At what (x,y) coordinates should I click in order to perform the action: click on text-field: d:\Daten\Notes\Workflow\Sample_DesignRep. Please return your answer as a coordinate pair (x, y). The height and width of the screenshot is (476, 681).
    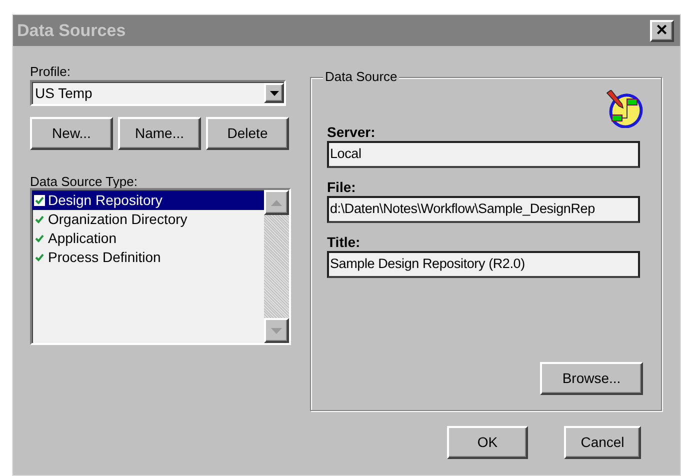
    Looking at the image, I should click on (483, 209).